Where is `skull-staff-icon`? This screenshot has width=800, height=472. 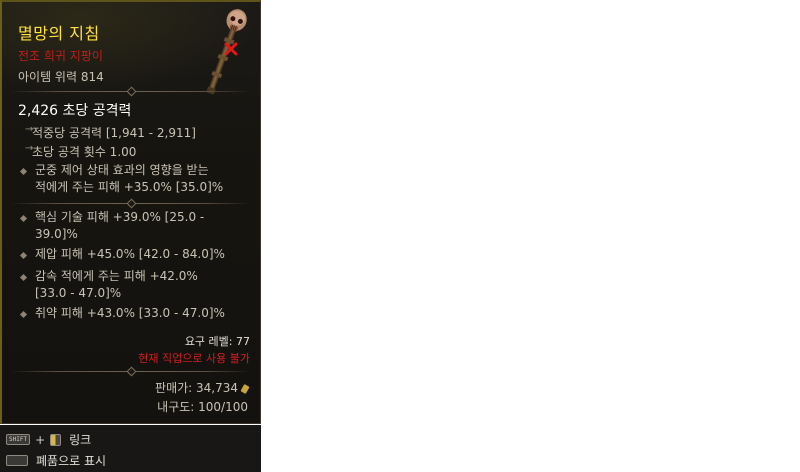 skull-staff-icon is located at coordinates (226, 52).